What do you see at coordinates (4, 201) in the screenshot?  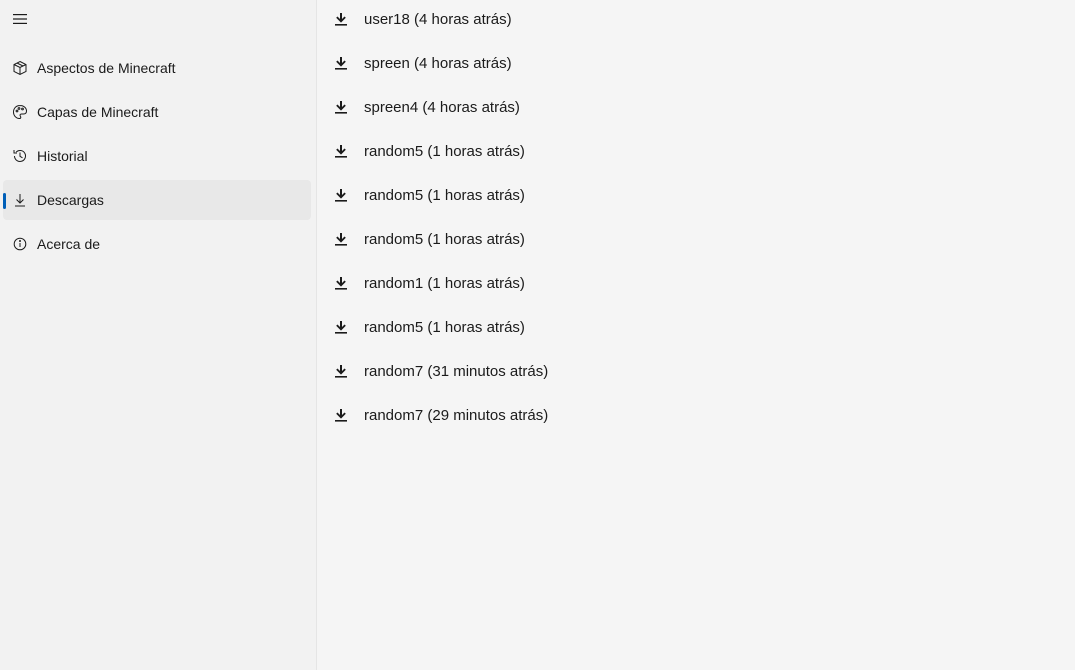 I see `selection-indicator` at bounding box center [4, 201].